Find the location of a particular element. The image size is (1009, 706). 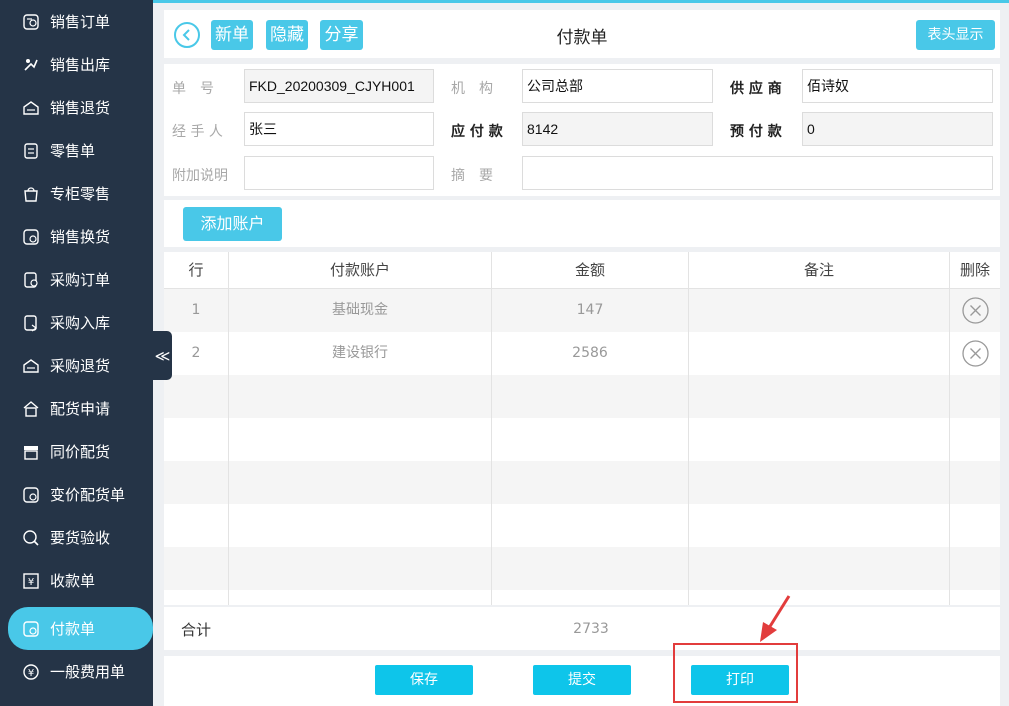

sidebar-item-expense: ¥ 一般费用单 is located at coordinates (76, 671).